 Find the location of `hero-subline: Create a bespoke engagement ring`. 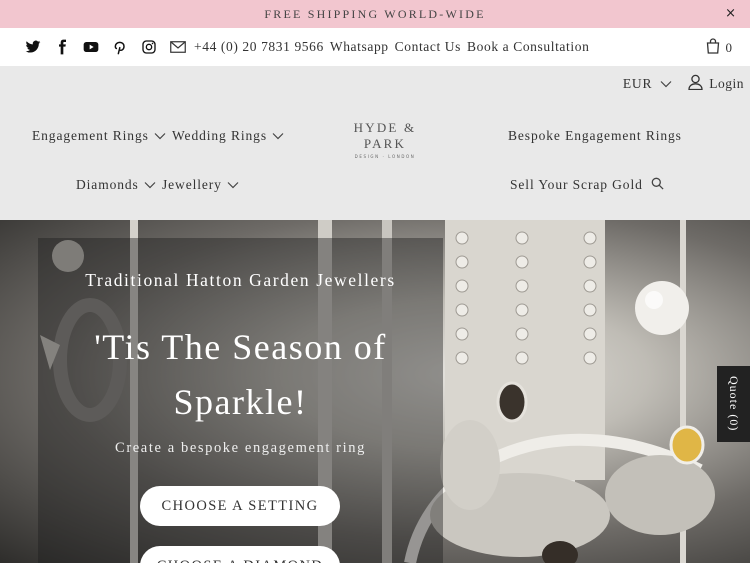

hero-subline: Create a bespoke engagement ring is located at coordinates (240, 448).